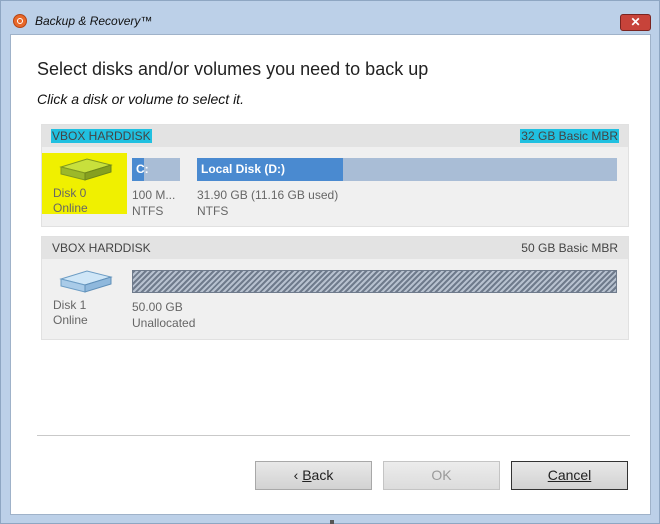 The width and height of the screenshot is (660, 524). What do you see at coordinates (330, 17) in the screenshot?
I see `title-bar: Backup & Recovery™ ✕` at bounding box center [330, 17].